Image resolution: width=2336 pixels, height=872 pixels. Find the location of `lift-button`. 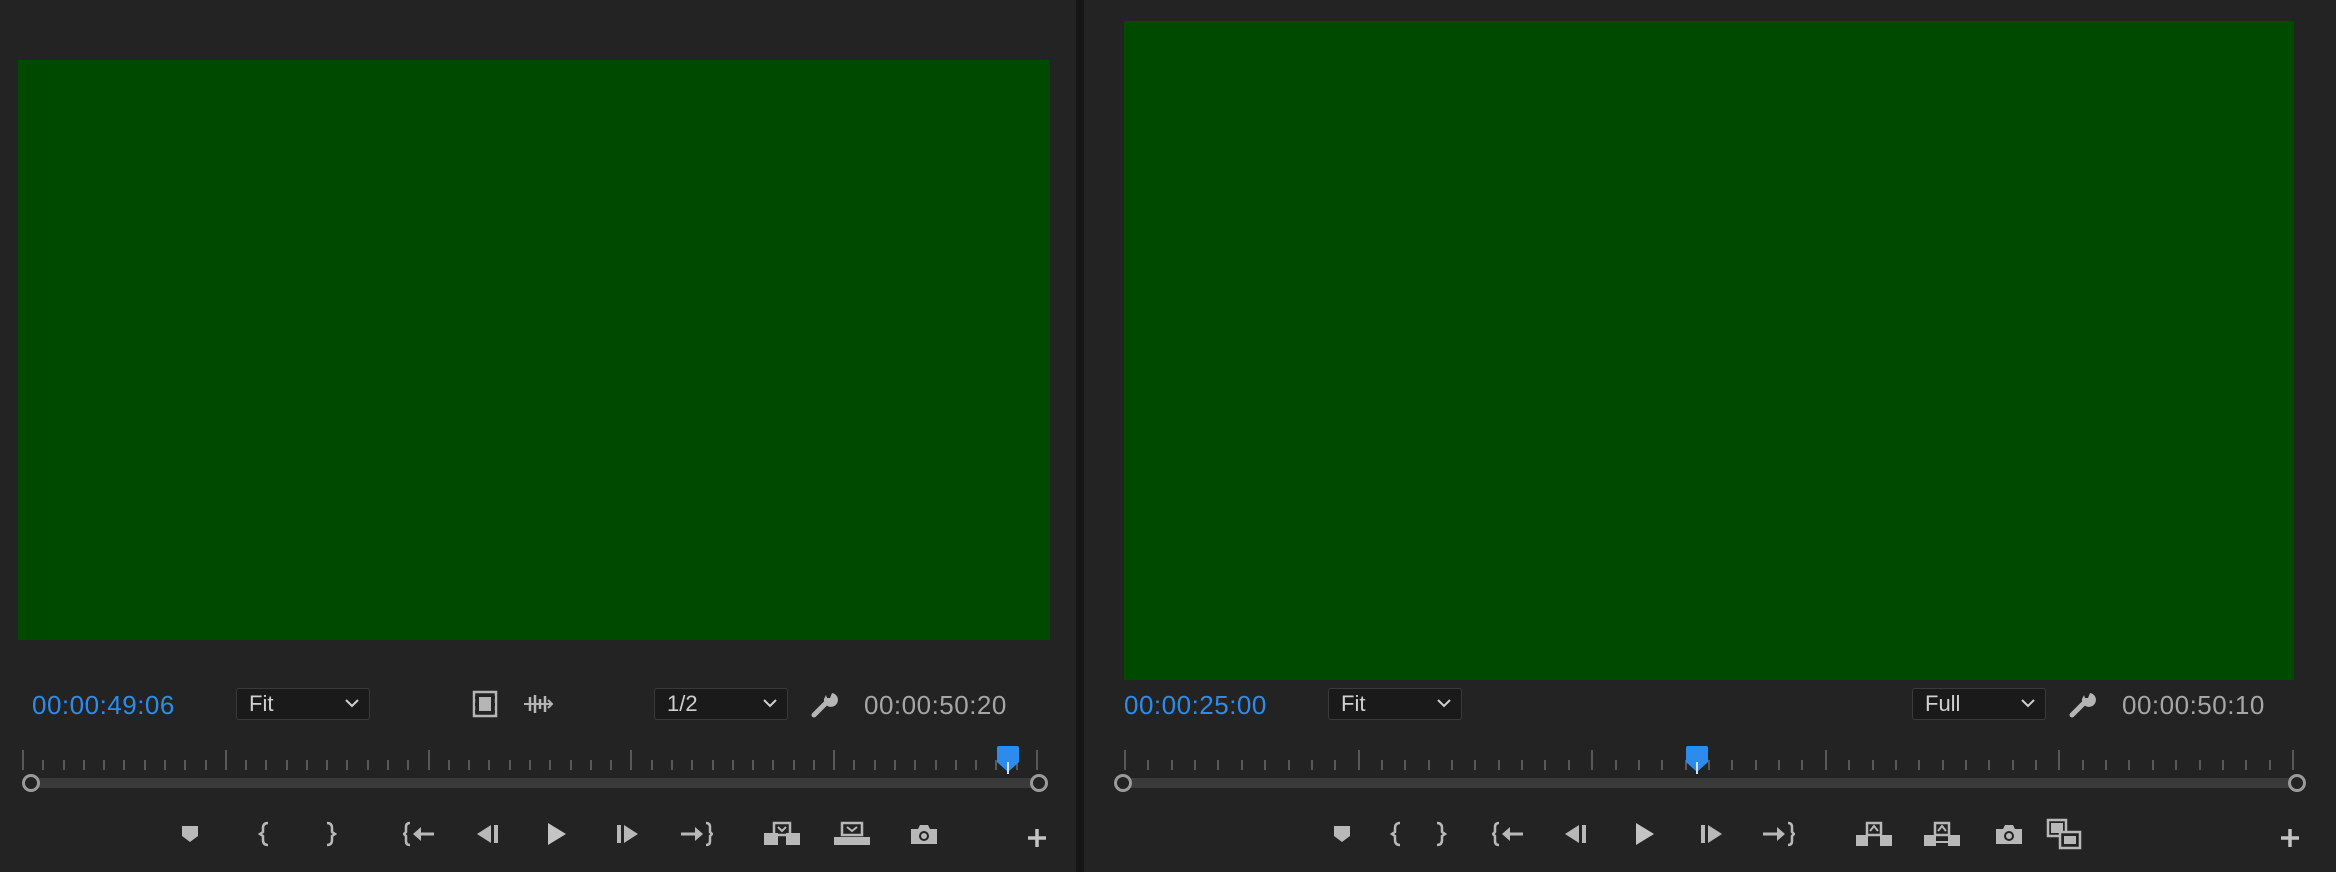

lift-button is located at coordinates (1874, 834).